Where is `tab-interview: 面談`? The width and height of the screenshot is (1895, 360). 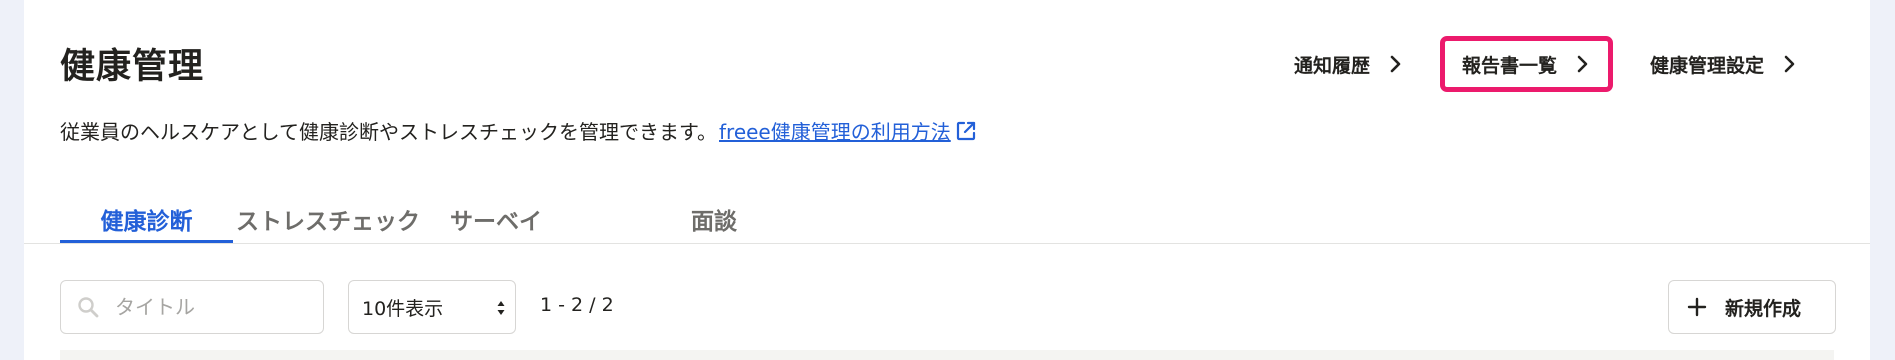
tab-interview: 面談 is located at coordinates (714, 220).